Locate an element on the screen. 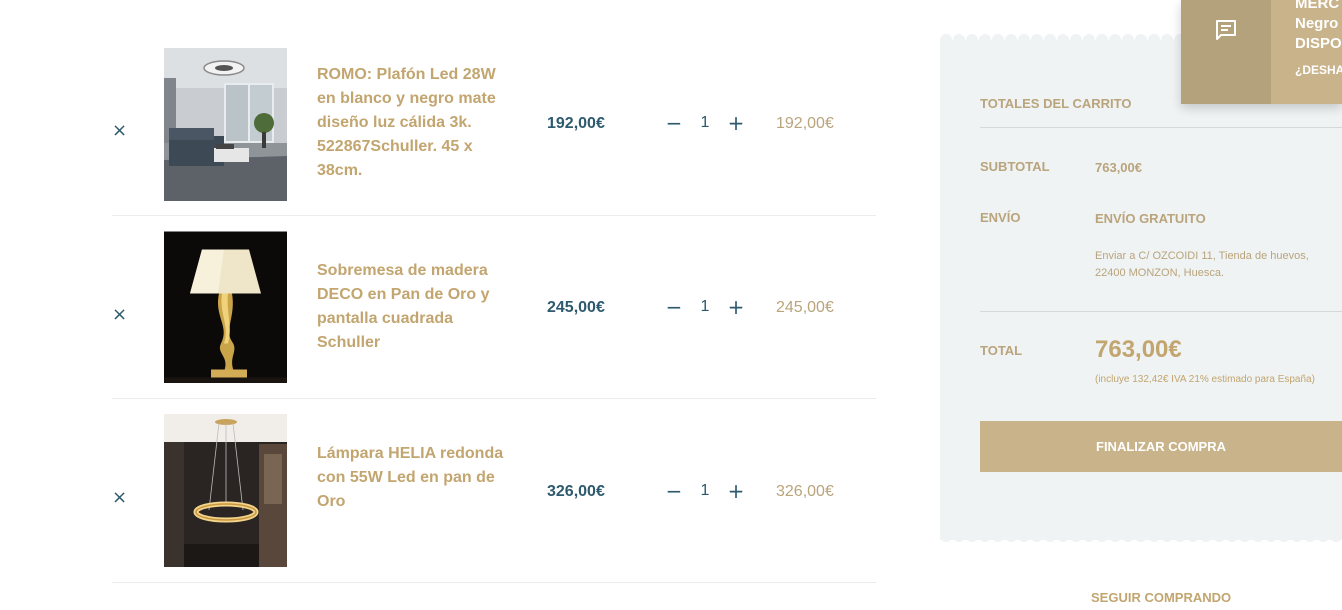  table-lamp-image is located at coordinates (225, 307).